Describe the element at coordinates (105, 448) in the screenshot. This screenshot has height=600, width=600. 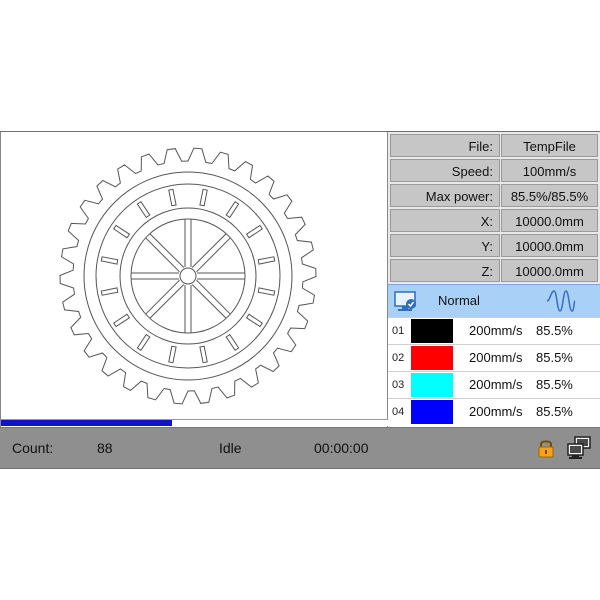
I see `count-value: 88` at that location.